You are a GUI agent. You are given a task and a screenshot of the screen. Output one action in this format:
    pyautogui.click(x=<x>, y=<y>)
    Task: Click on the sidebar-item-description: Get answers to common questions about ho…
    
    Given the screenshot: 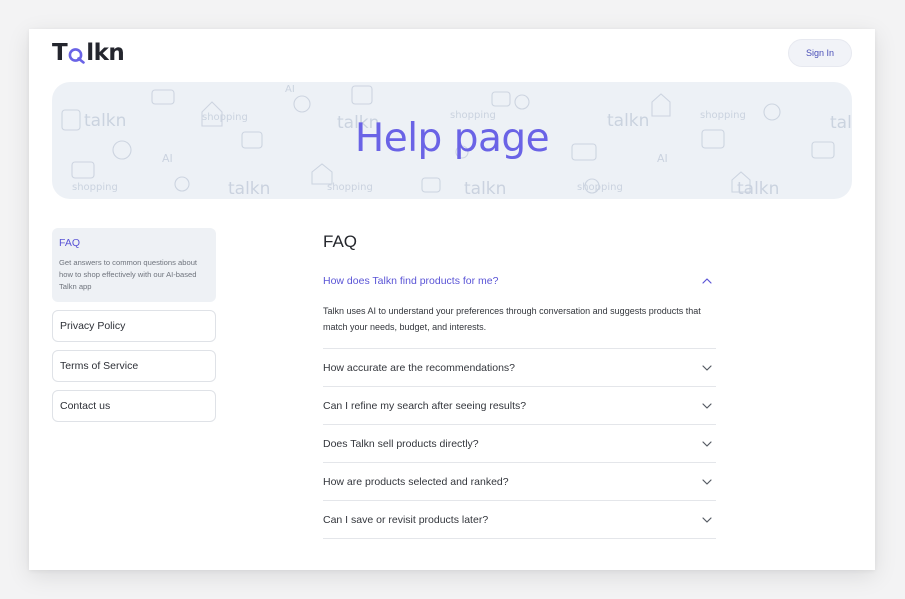 What is the action you would take?
    pyautogui.click(x=128, y=274)
    